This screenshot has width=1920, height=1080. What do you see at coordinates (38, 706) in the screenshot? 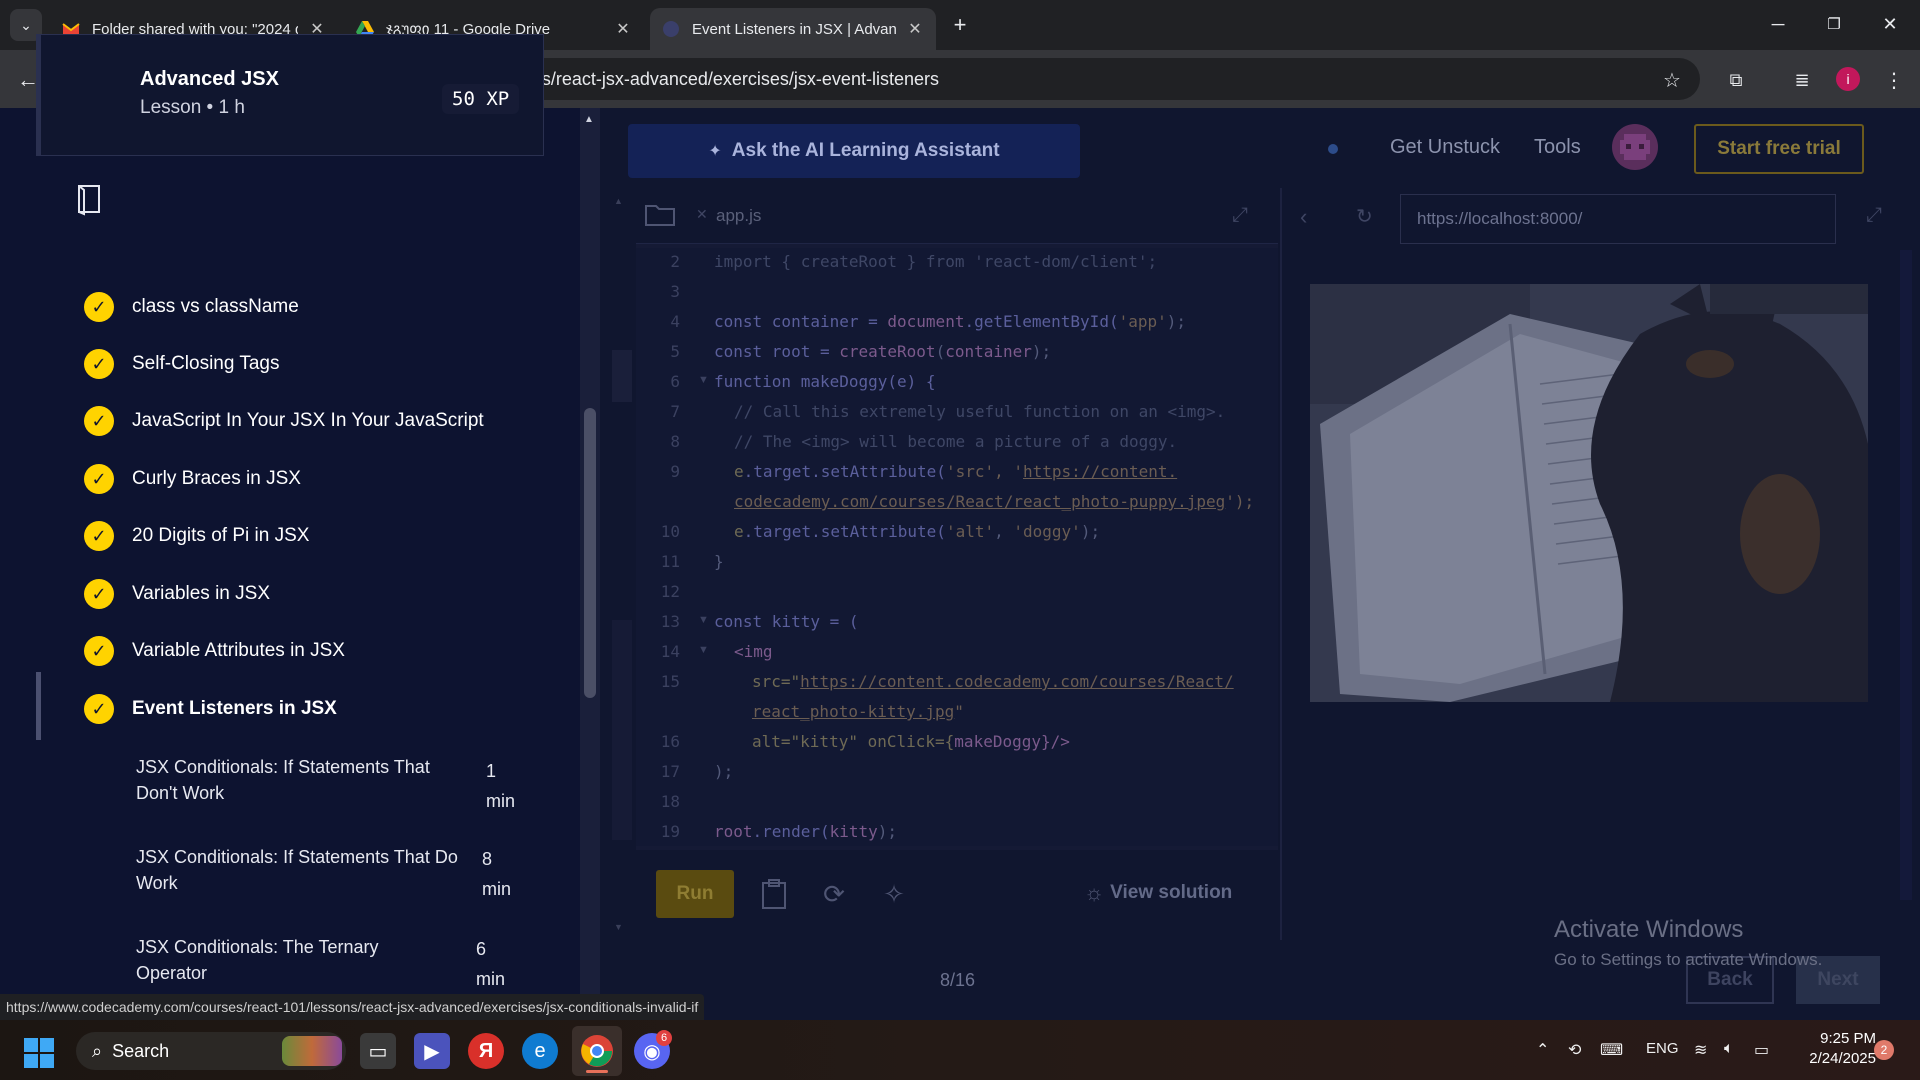
I see `active-item-indicator` at bounding box center [38, 706].